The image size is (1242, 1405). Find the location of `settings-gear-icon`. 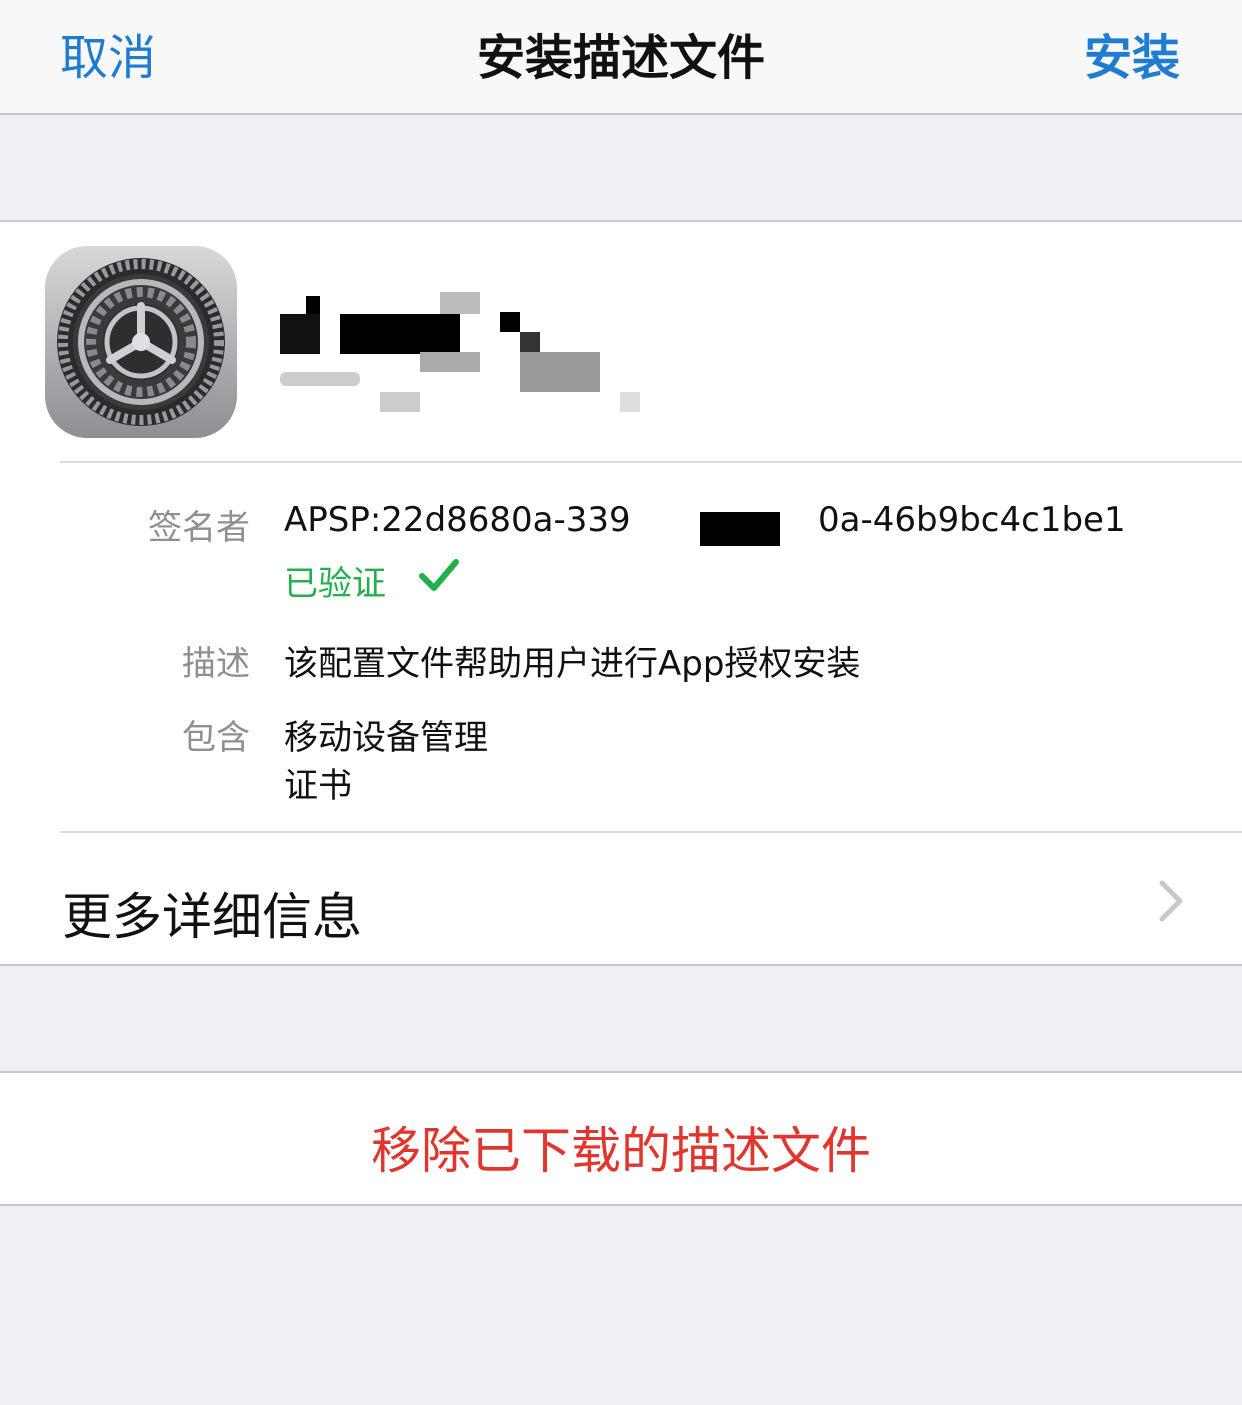

settings-gear-icon is located at coordinates (141, 342).